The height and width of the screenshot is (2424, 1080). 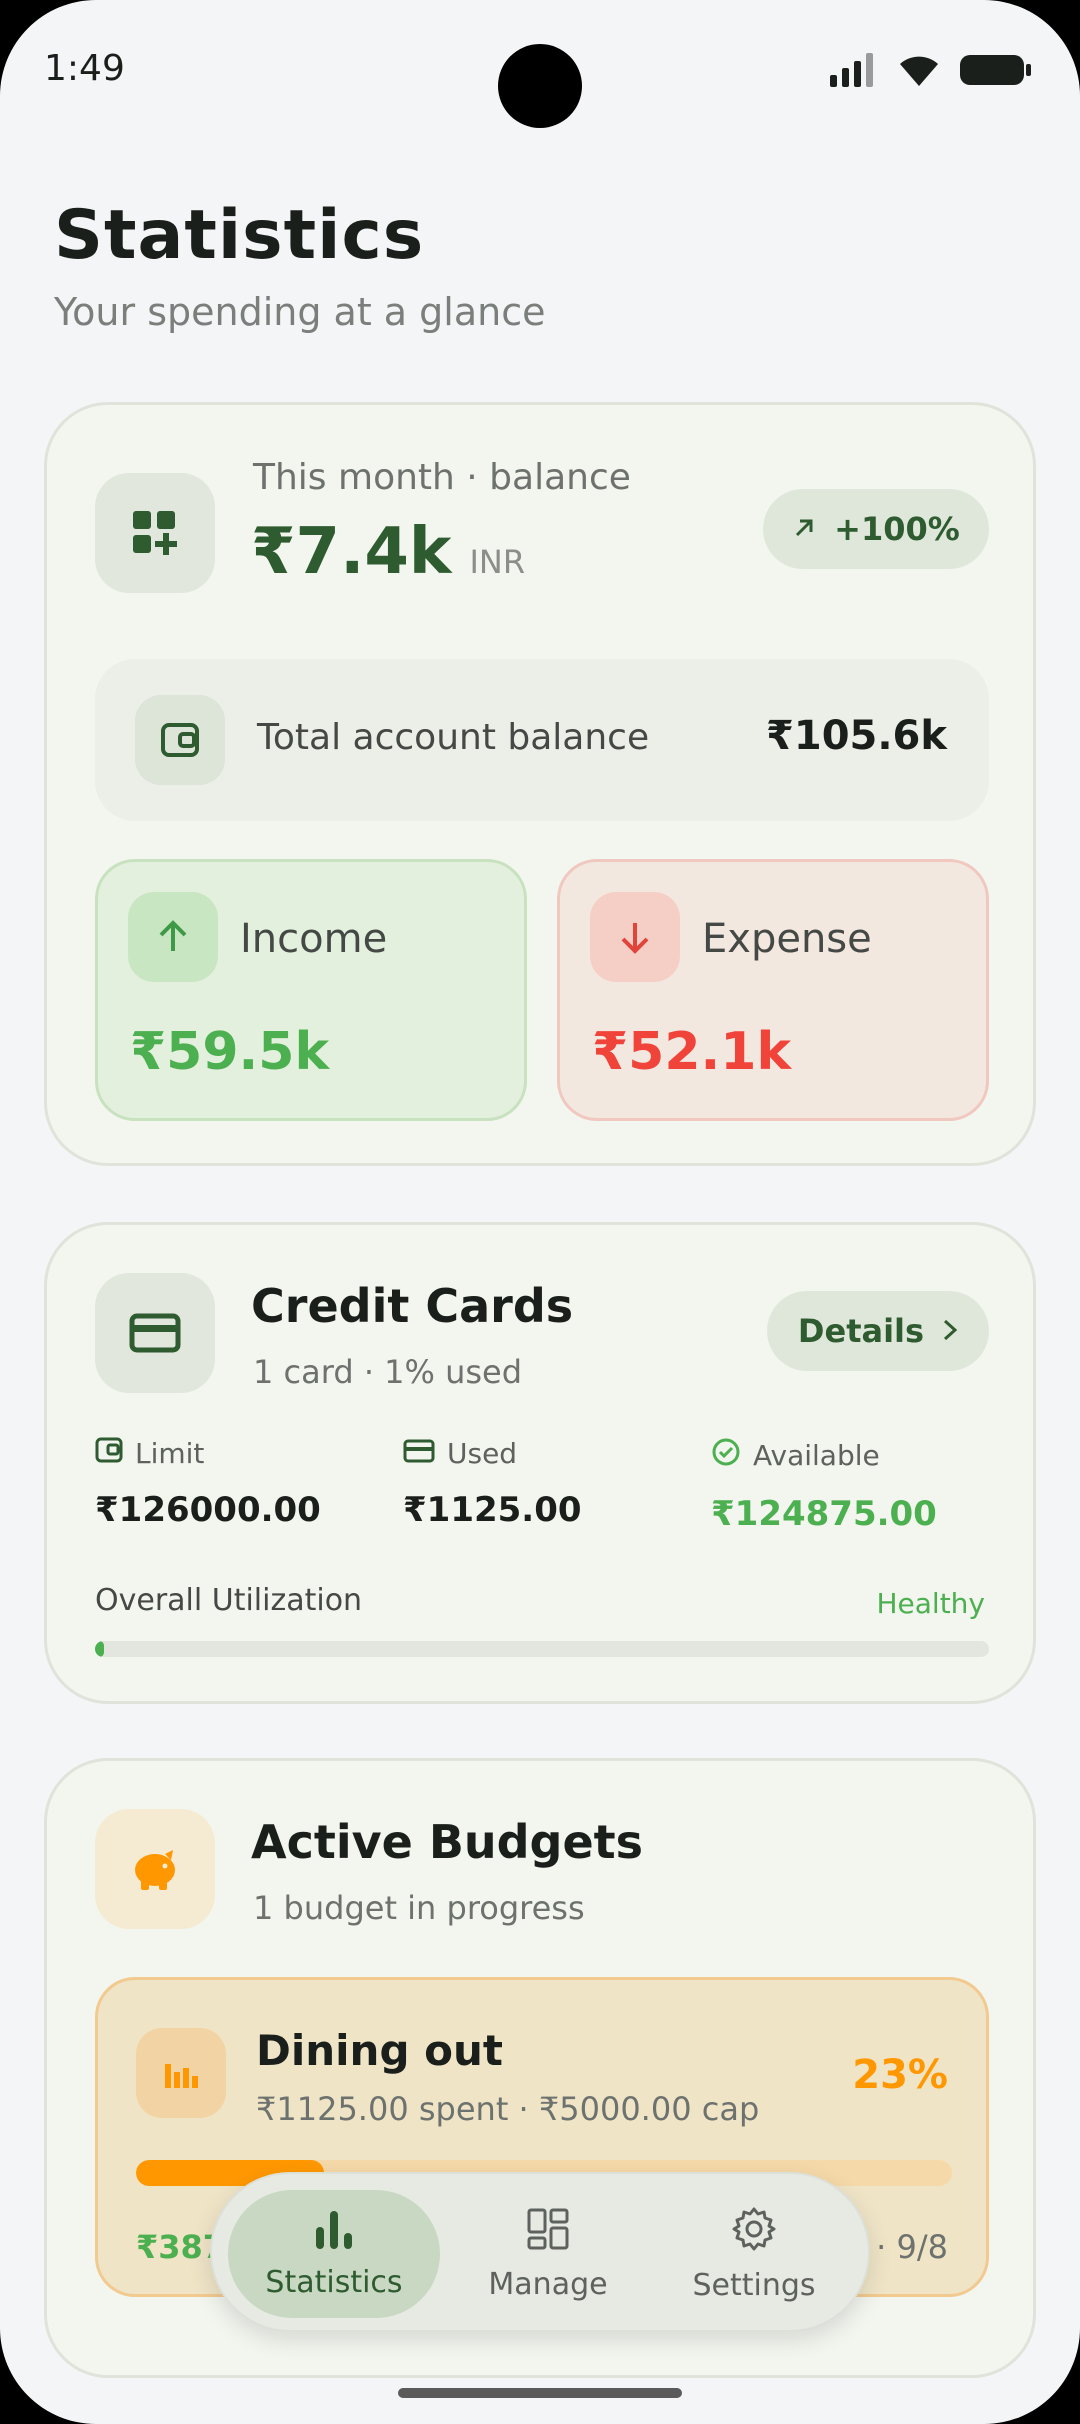 What do you see at coordinates (919, 72) in the screenshot?
I see `wifi-icon` at bounding box center [919, 72].